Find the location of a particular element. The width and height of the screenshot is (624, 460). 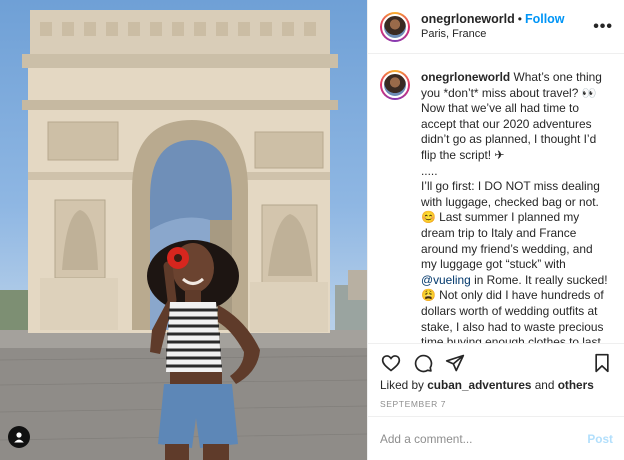

liked-by-and: and is located at coordinates (544, 385).